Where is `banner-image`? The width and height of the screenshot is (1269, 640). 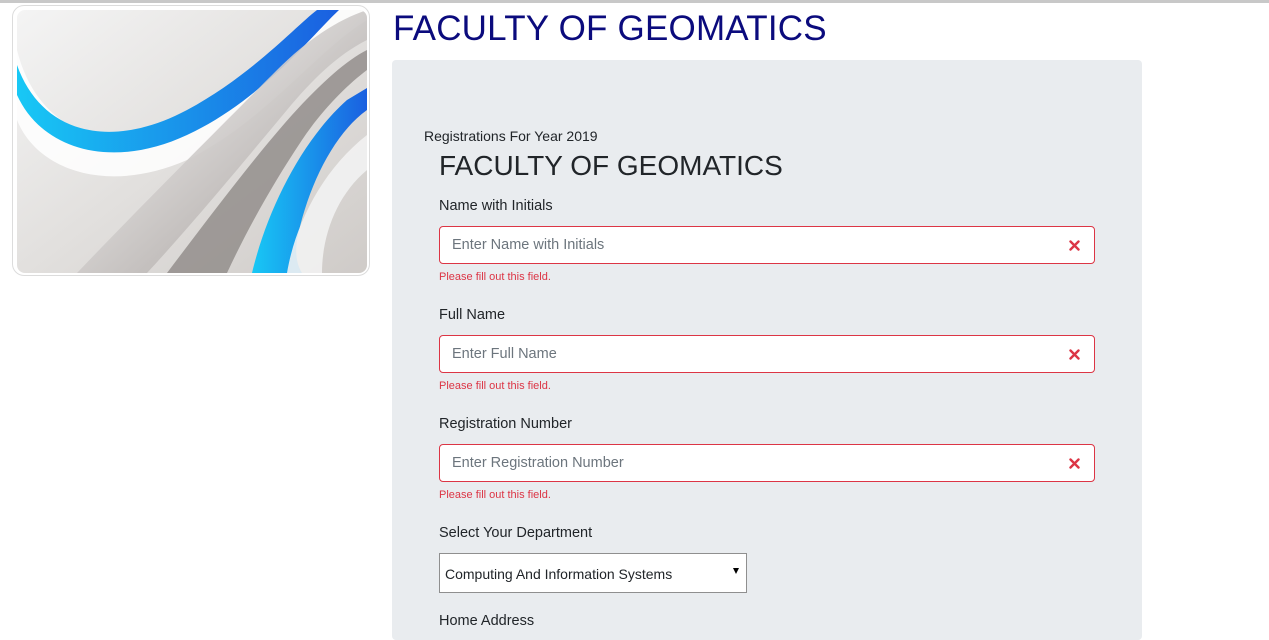 banner-image is located at coordinates (191, 140).